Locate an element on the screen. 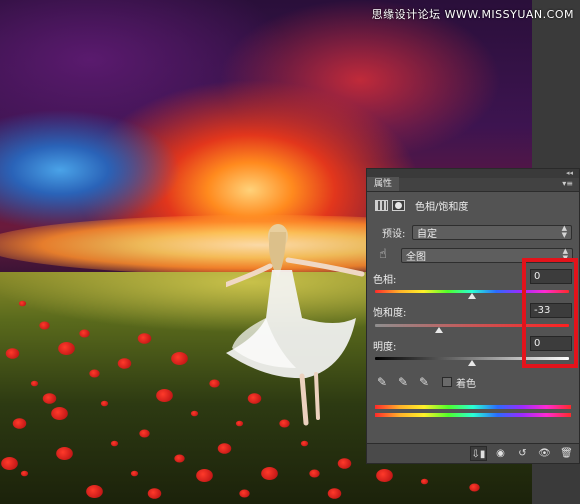 Image resolution: width=580 pixels, height=504 pixels. lightness-label: 明度: is located at coordinates (385, 347).